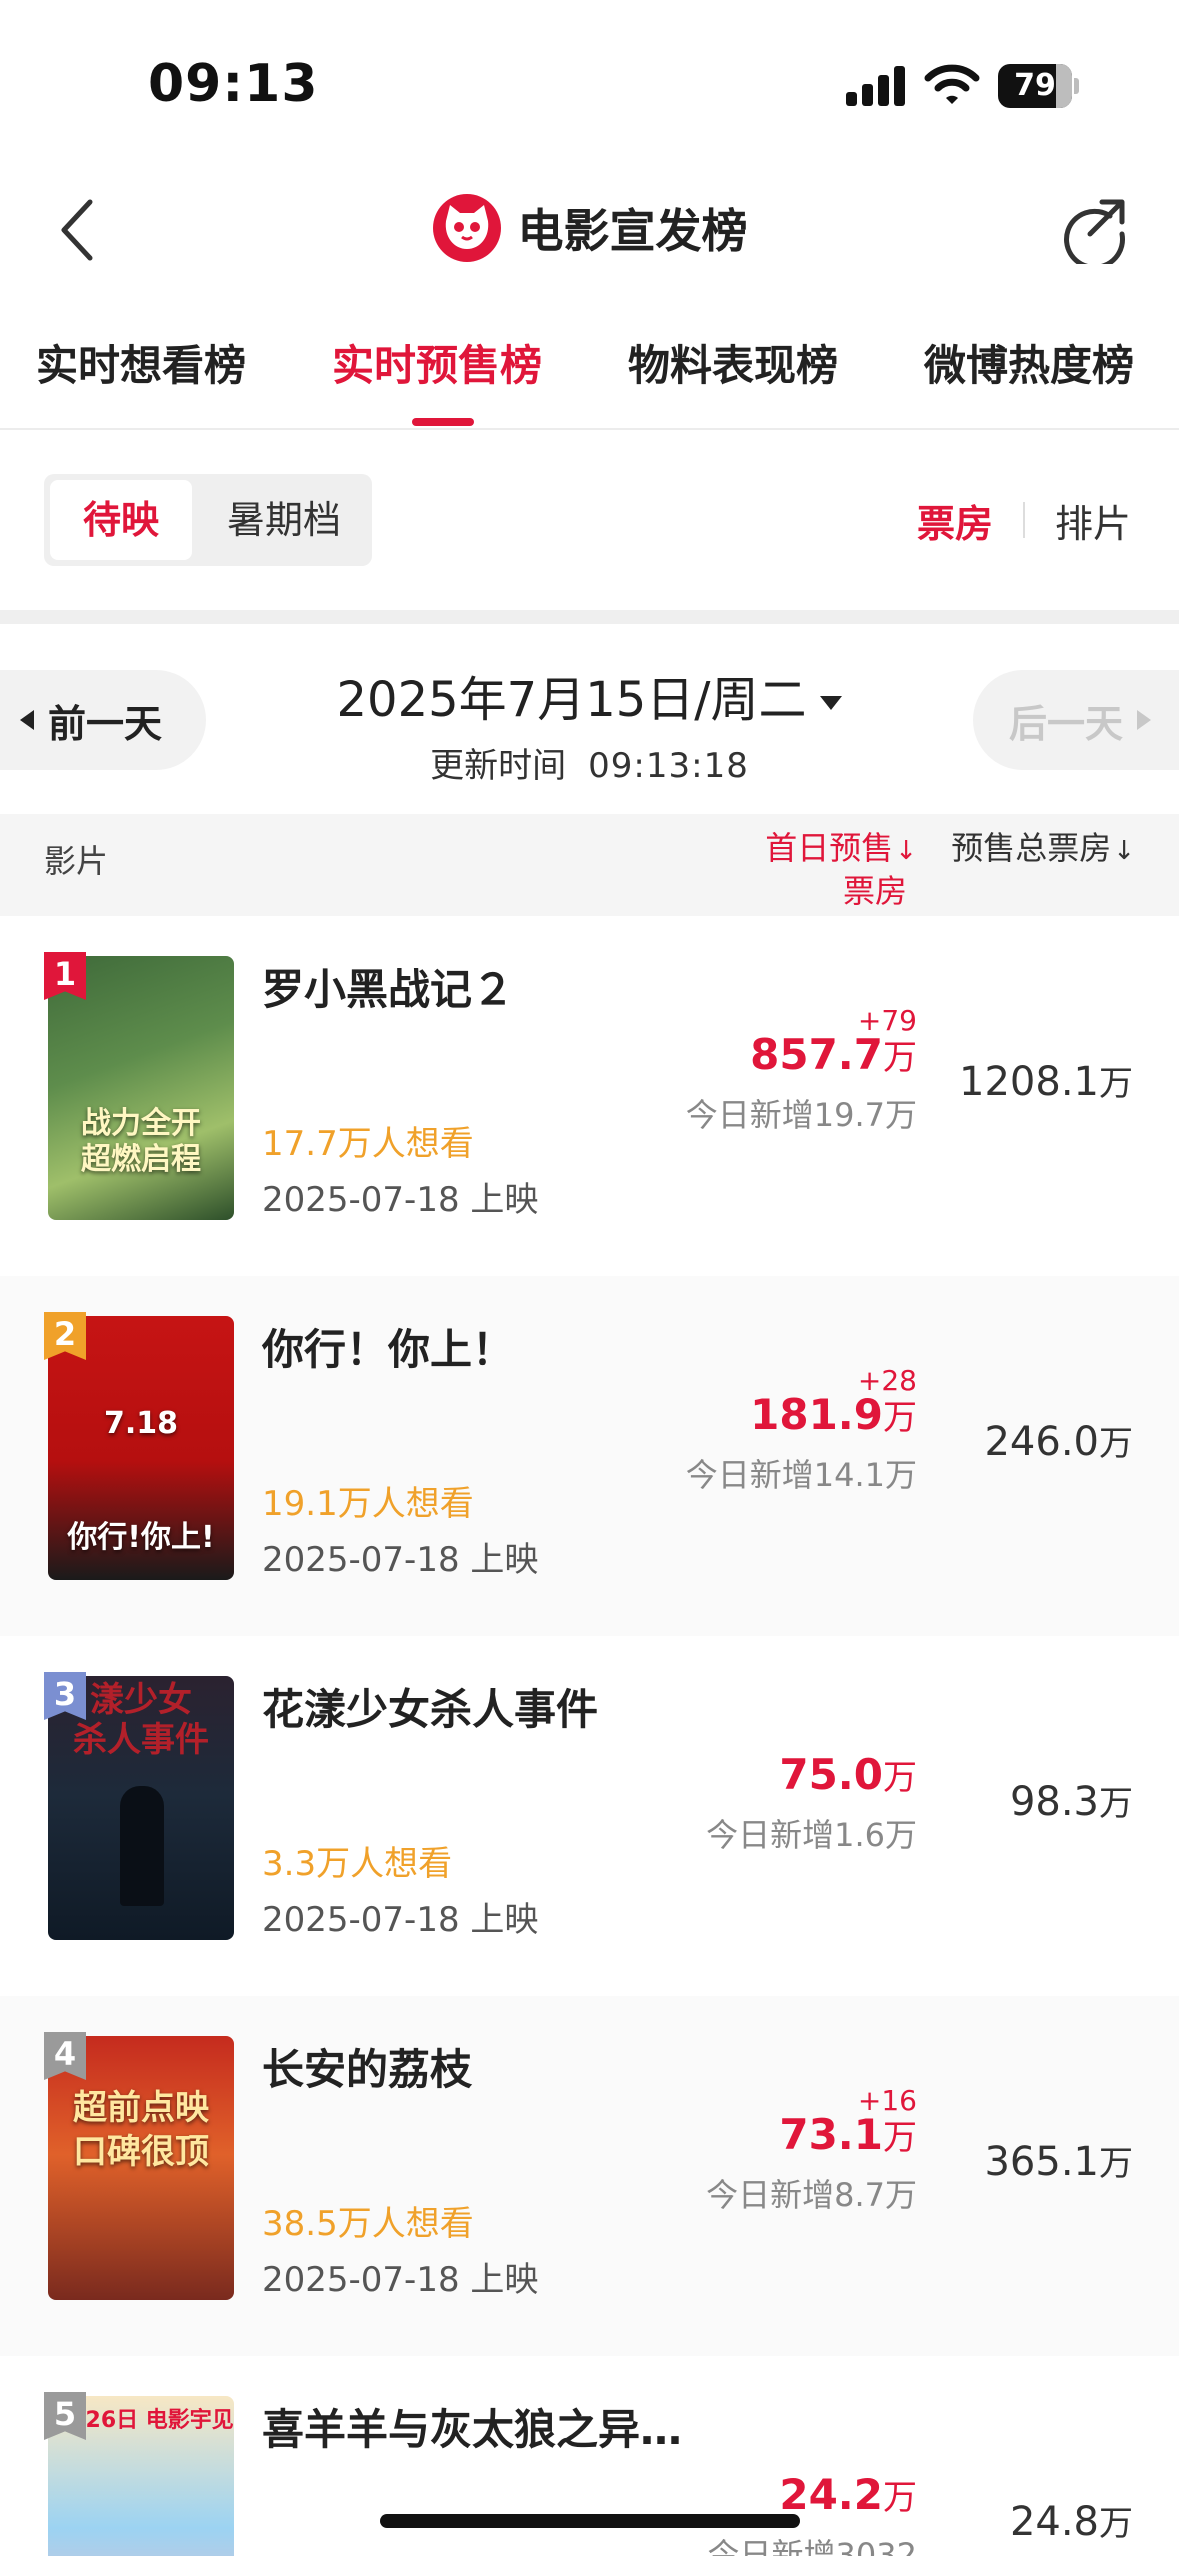 The image size is (1179, 2556). What do you see at coordinates (141, 362) in the screenshot?
I see `tab-want-to-see: 实时想看榜` at bounding box center [141, 362].